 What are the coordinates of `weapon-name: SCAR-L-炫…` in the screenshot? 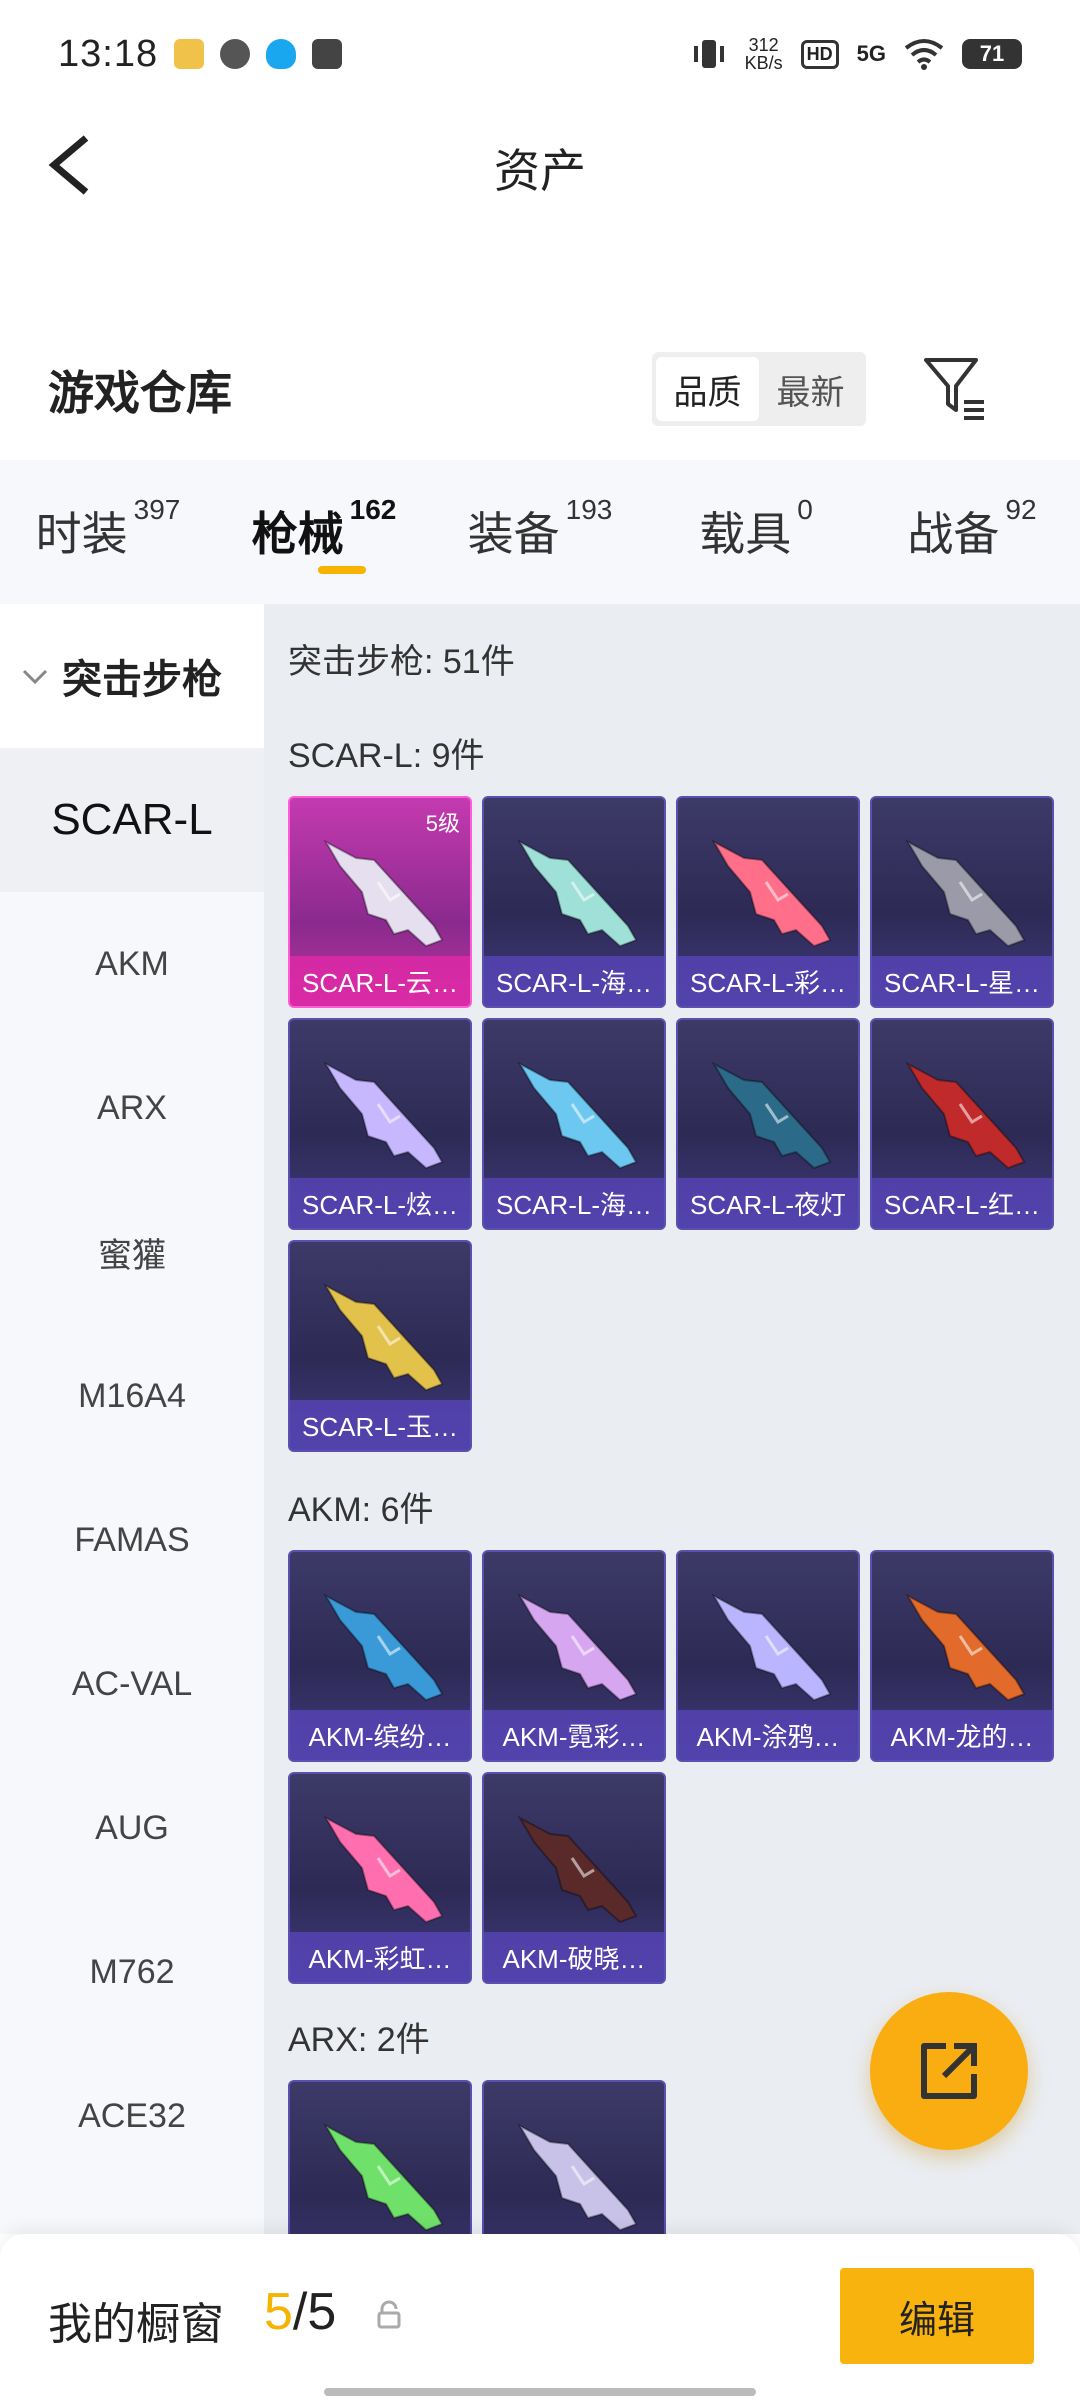 It's located at (380, 1203).